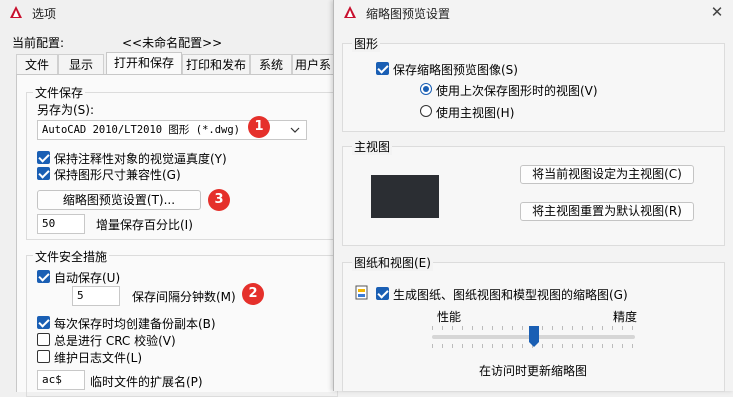 The height and width of the screenshot is (397, 733). Describe the element at coordinates (271, 64) in the screenshot. I see `tab-system: 系统` at that location.